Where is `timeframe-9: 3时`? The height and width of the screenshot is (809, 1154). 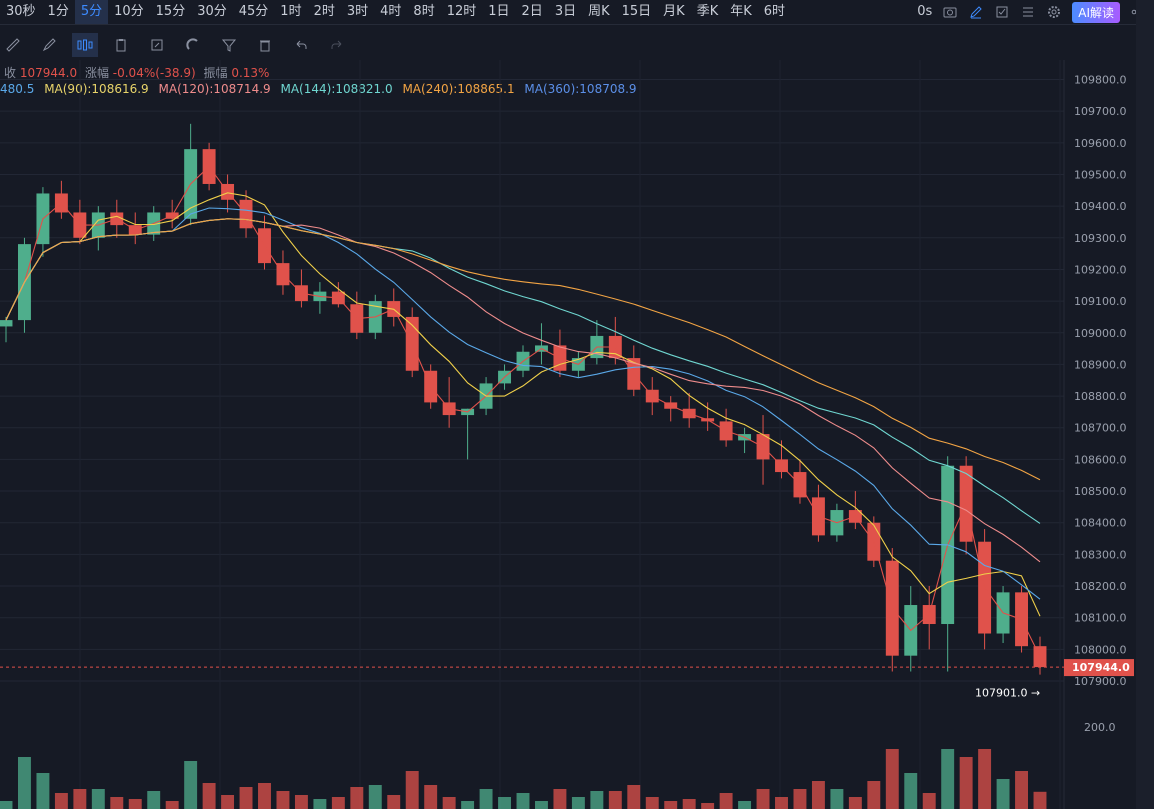
timeframe-9: 3时 is located at coordinates (357, 12).